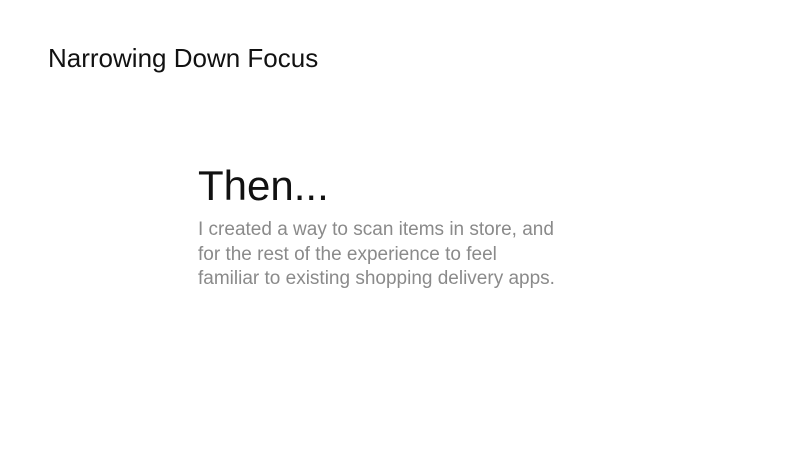 The width and height of the screenshot is (800, 450). I want to click on body-line: for the rest of the experience to feel, so click(347, 254).